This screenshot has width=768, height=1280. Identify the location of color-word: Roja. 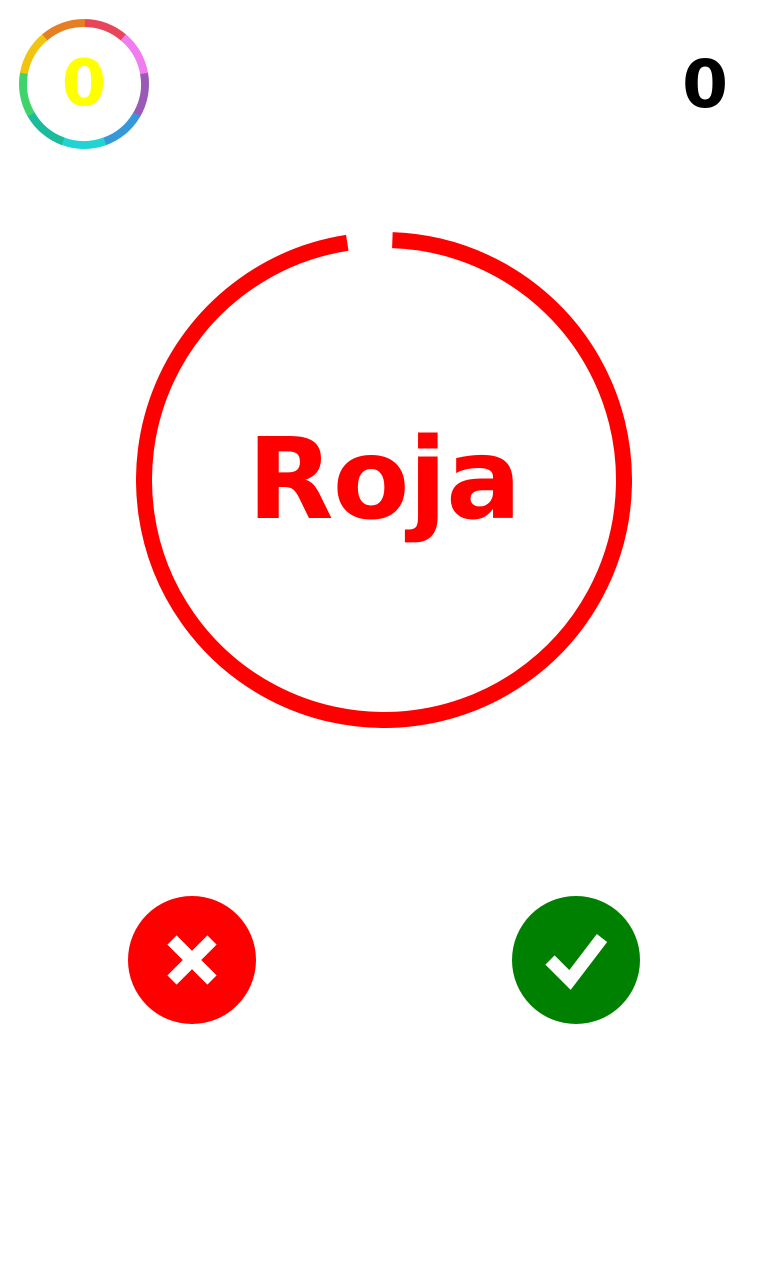
(384, 480).